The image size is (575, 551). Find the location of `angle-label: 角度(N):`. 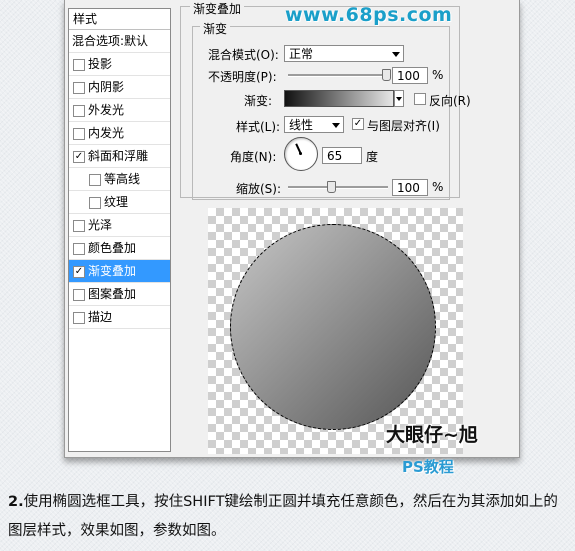

angle-label: 角度(N): is located at coordinates (253, 157).